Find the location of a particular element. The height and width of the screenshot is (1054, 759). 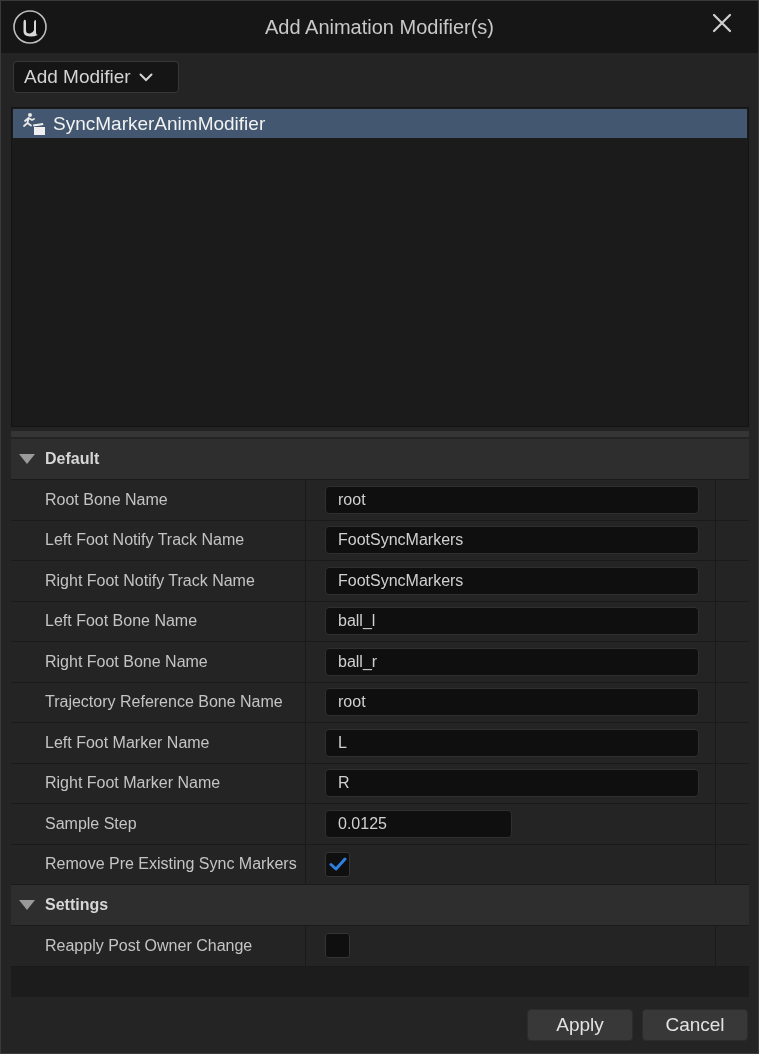

property-label: Left Foot Notify Track Name is located at coordinates (145, 540).